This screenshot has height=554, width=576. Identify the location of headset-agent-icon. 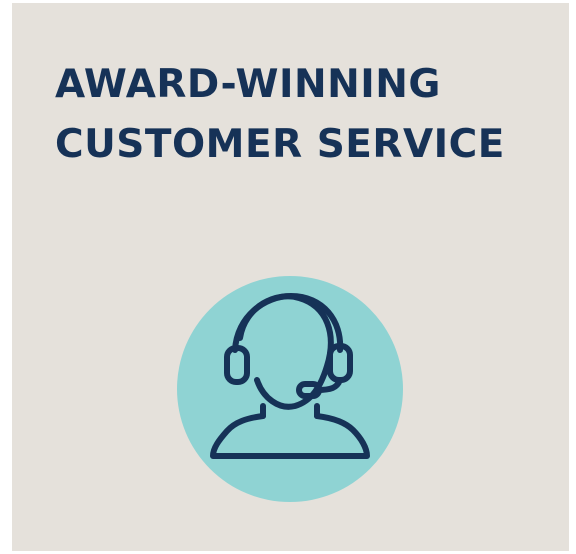
(290, 376).